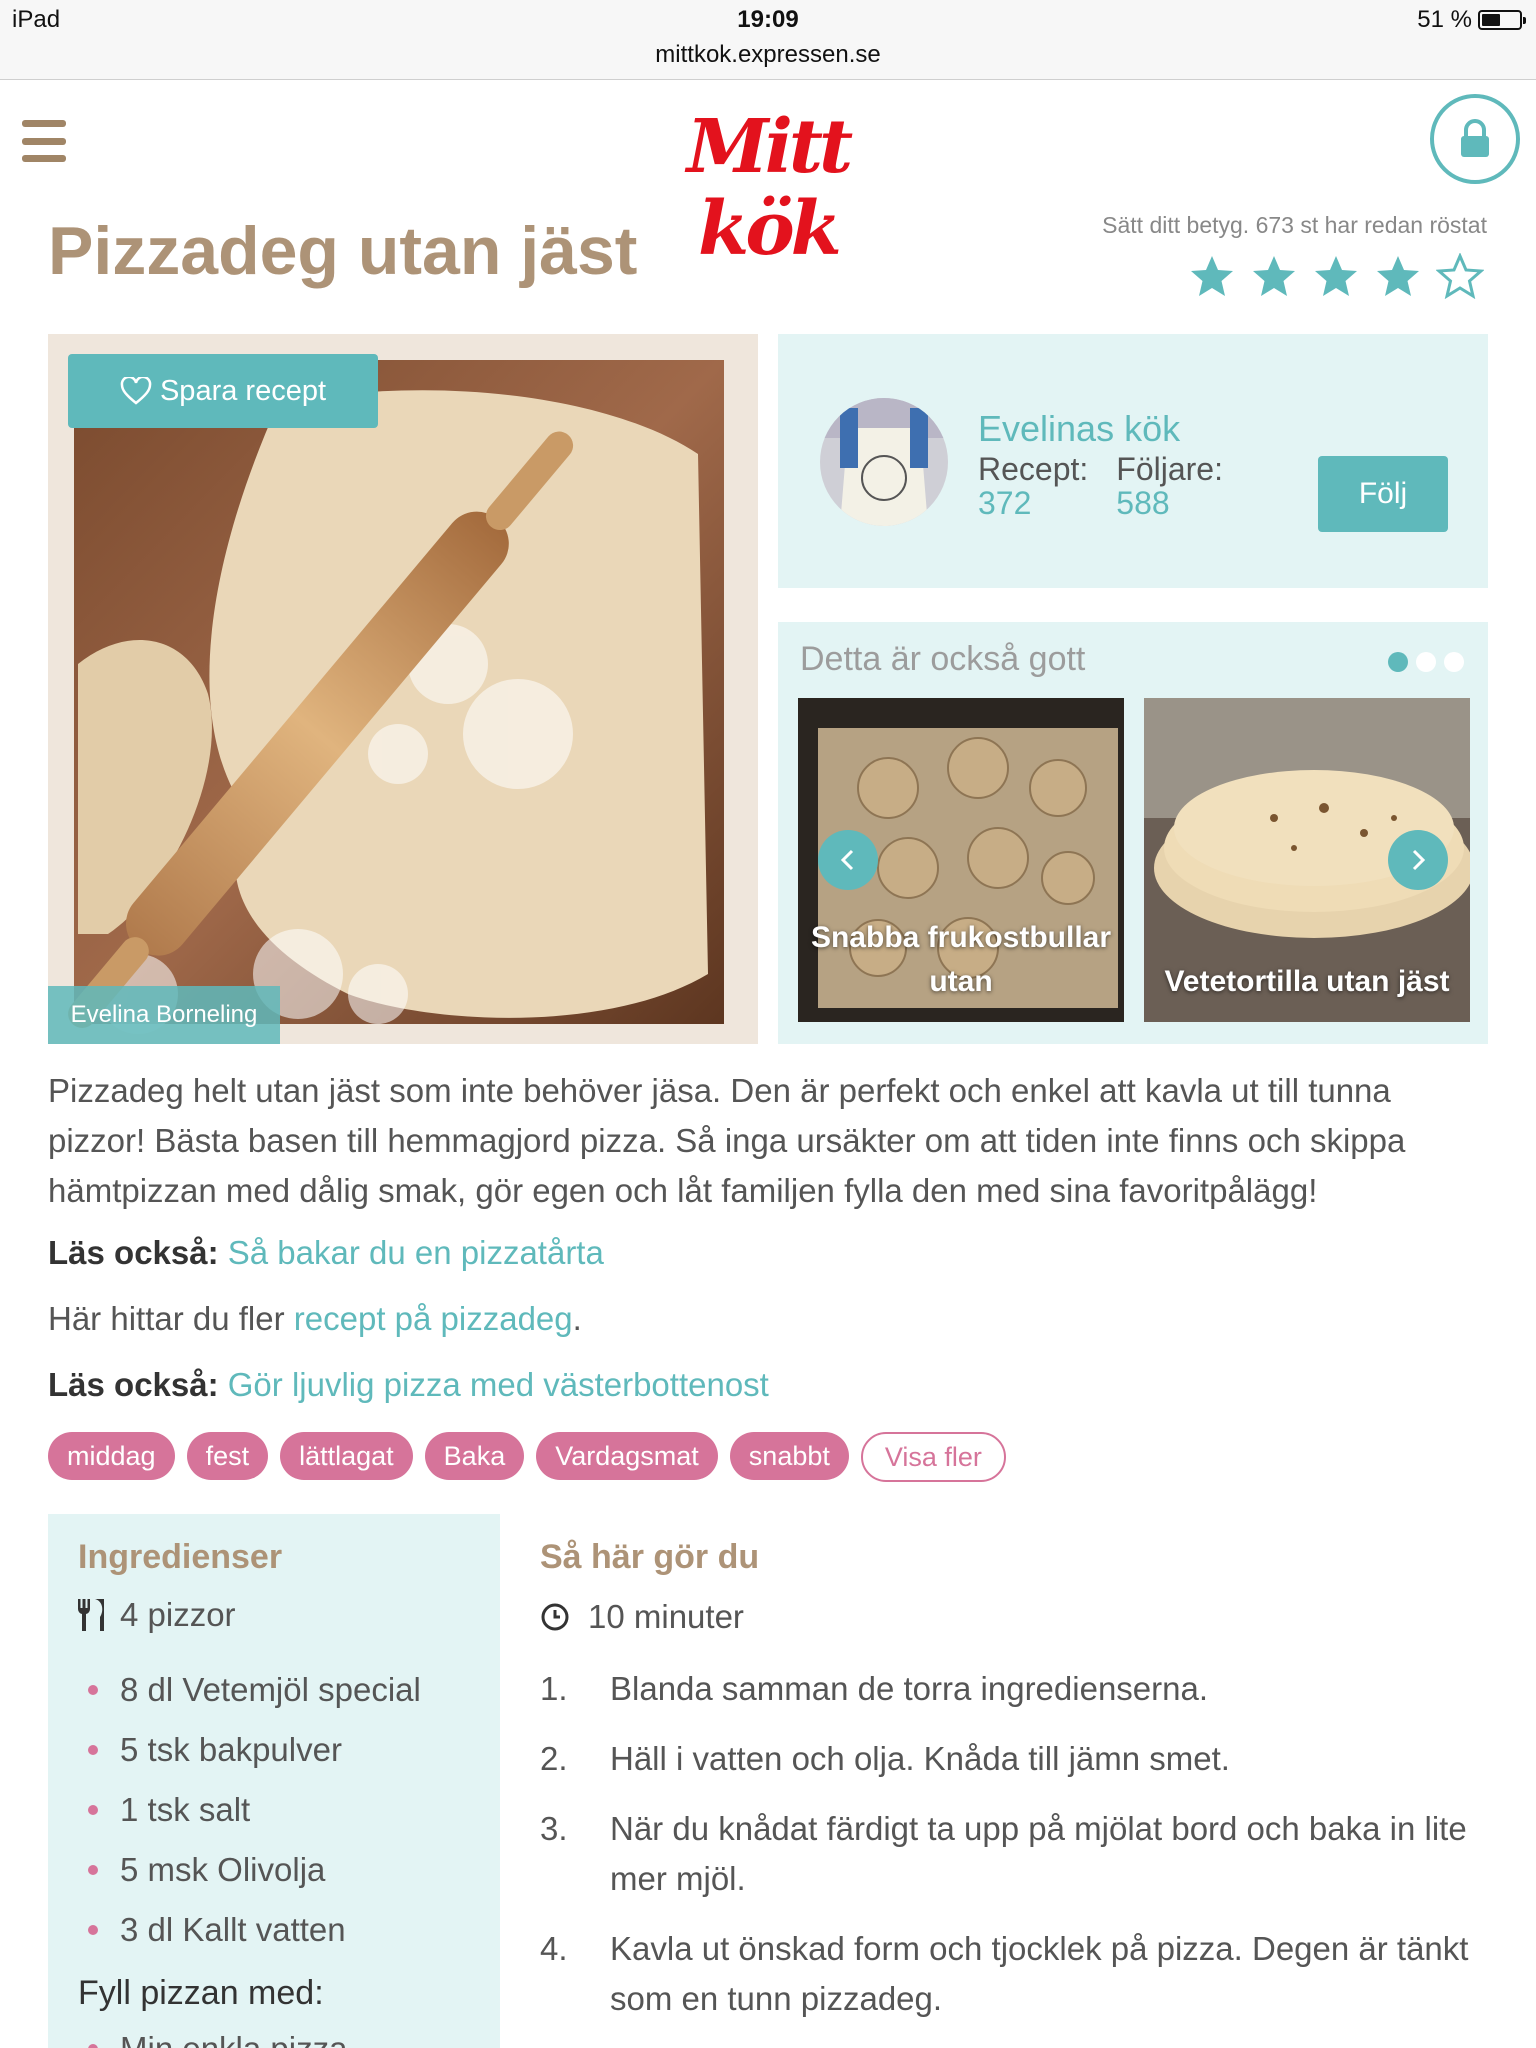  I want to click on show-more-tags-button: Visa fler, so click(933, 1457).